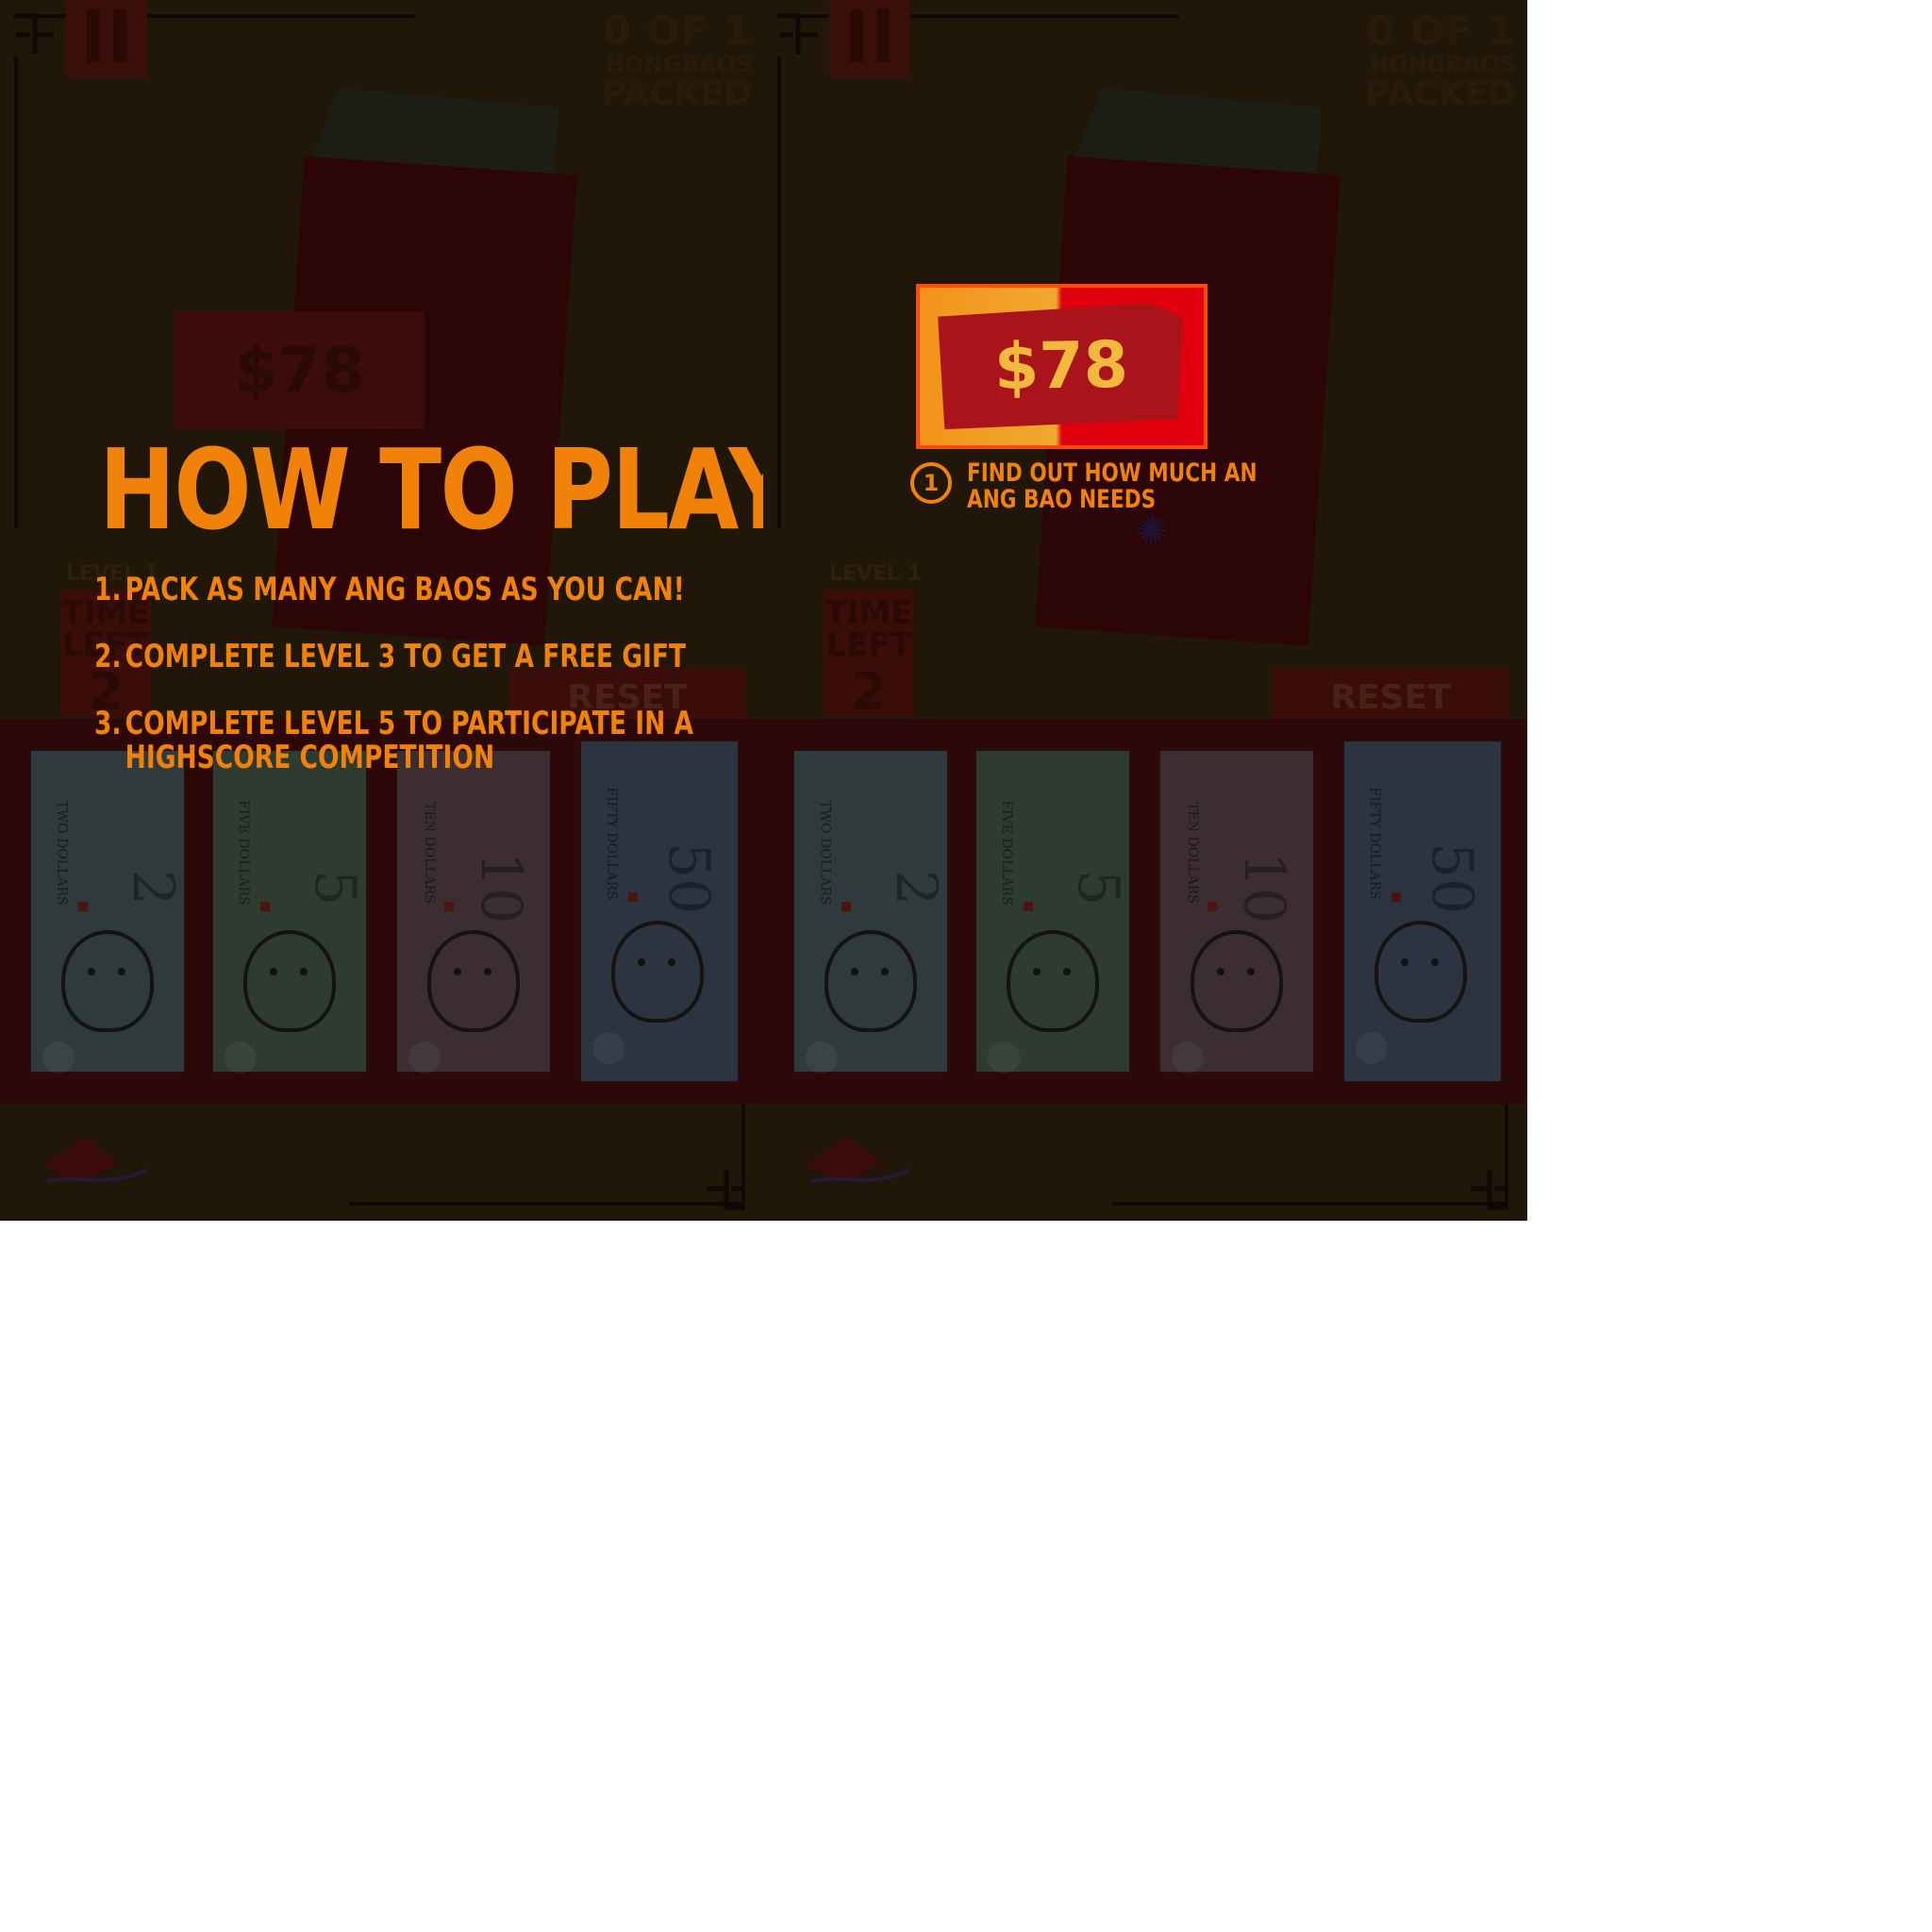 The height and width of the screenshot is (1932, 1932). I want to click on price-tag-highlight: $78, so click(1062, 366).